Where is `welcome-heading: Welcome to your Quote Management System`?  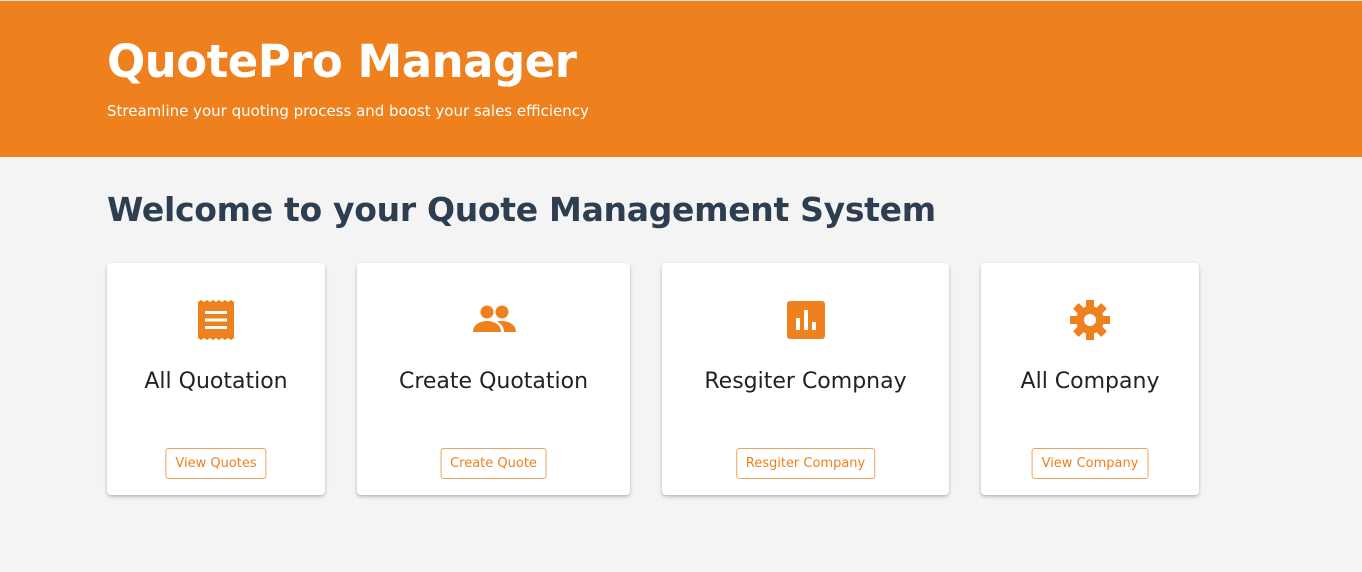
welcome-heading: Welcome to your Quote Management System is located at coordinates (521, 209).